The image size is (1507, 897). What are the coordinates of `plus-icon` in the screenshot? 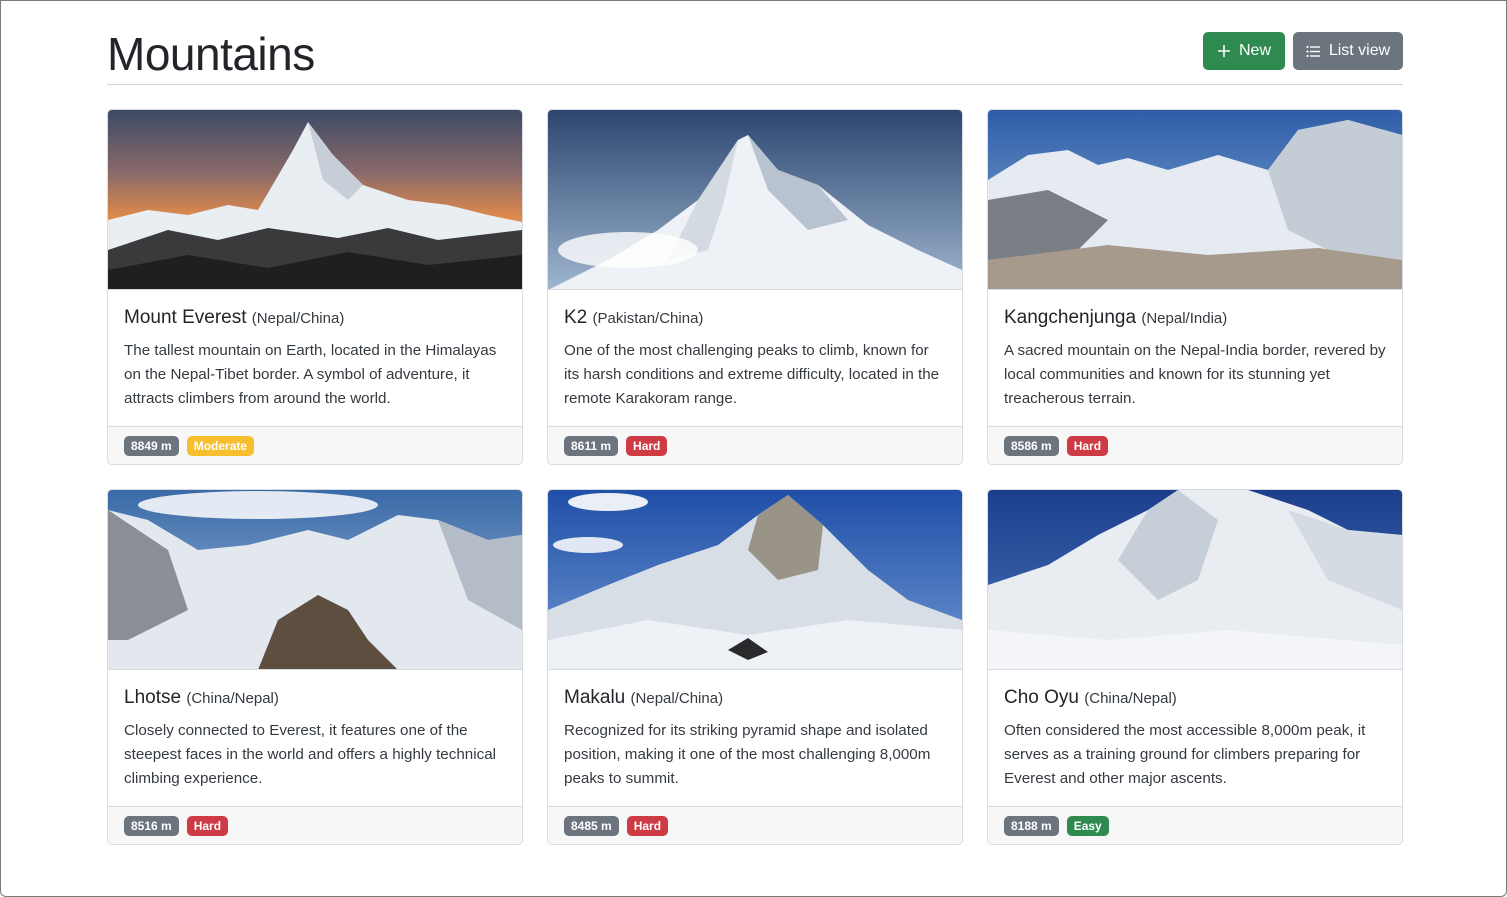 It's located at (1224, 51).